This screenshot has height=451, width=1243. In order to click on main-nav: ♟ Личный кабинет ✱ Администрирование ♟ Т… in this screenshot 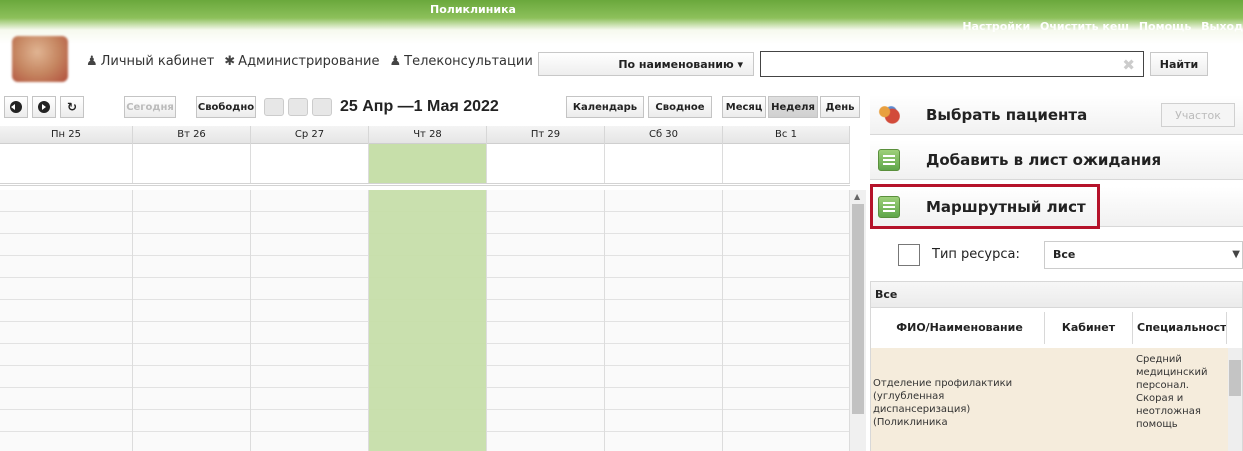, I will do `click(314, 61)`.